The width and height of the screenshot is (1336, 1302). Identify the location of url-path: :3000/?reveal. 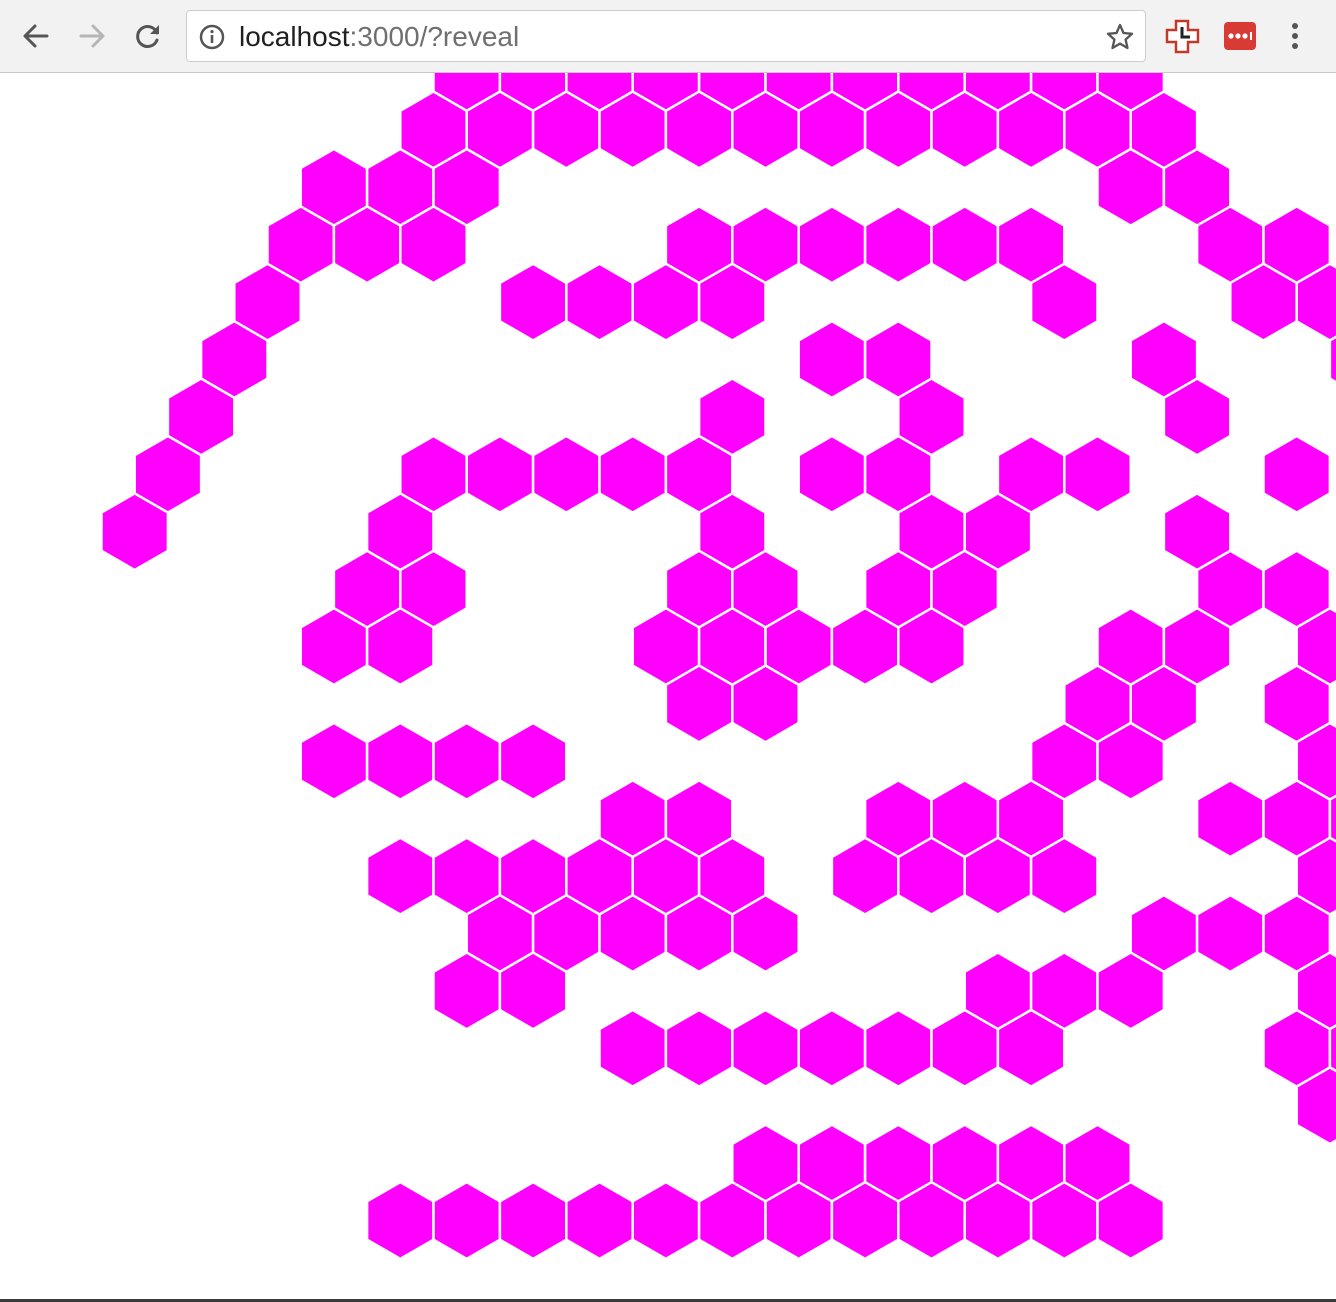
(434, 36).